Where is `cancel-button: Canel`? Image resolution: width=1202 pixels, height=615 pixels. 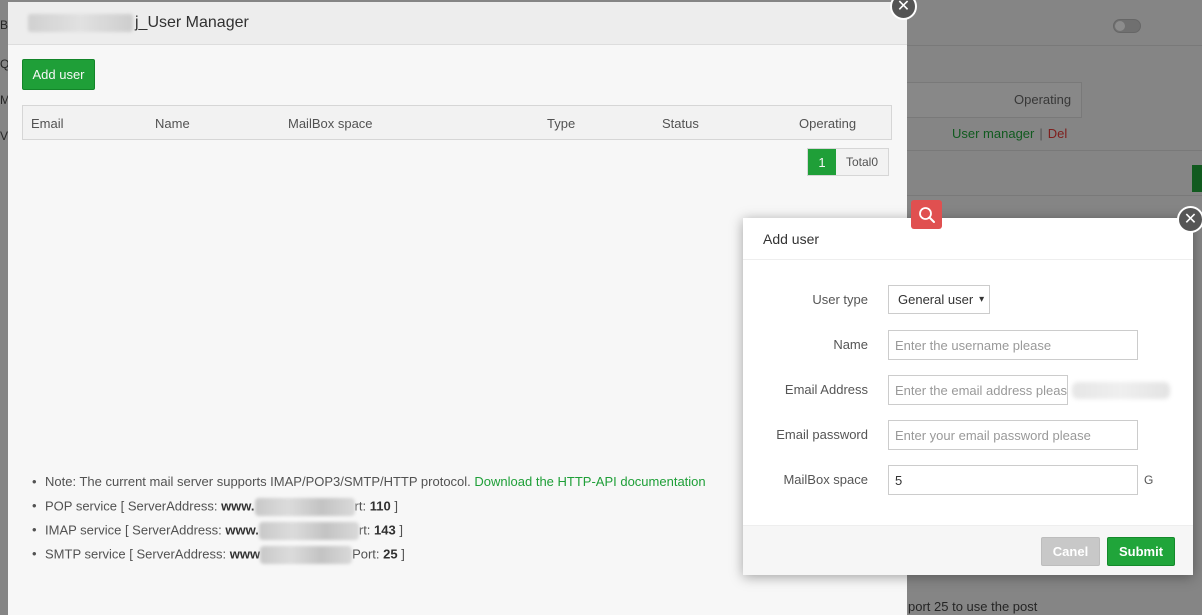
cancel-button: Canel is located at coordinates (1070, 551).